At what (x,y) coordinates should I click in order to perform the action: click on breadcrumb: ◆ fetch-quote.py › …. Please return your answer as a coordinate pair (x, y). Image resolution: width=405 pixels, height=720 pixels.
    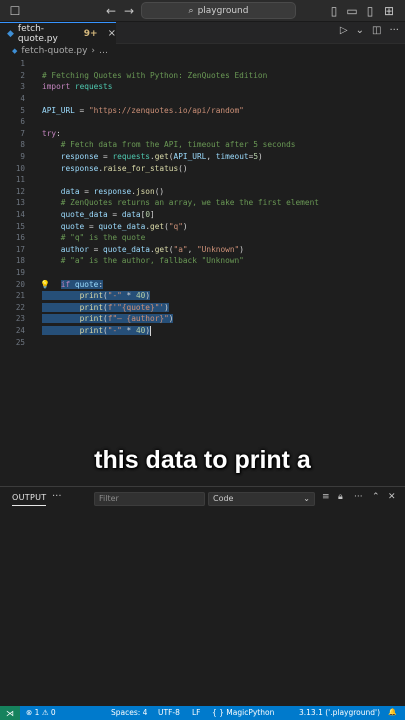
    Looking at the image, I should click on (202, 51).